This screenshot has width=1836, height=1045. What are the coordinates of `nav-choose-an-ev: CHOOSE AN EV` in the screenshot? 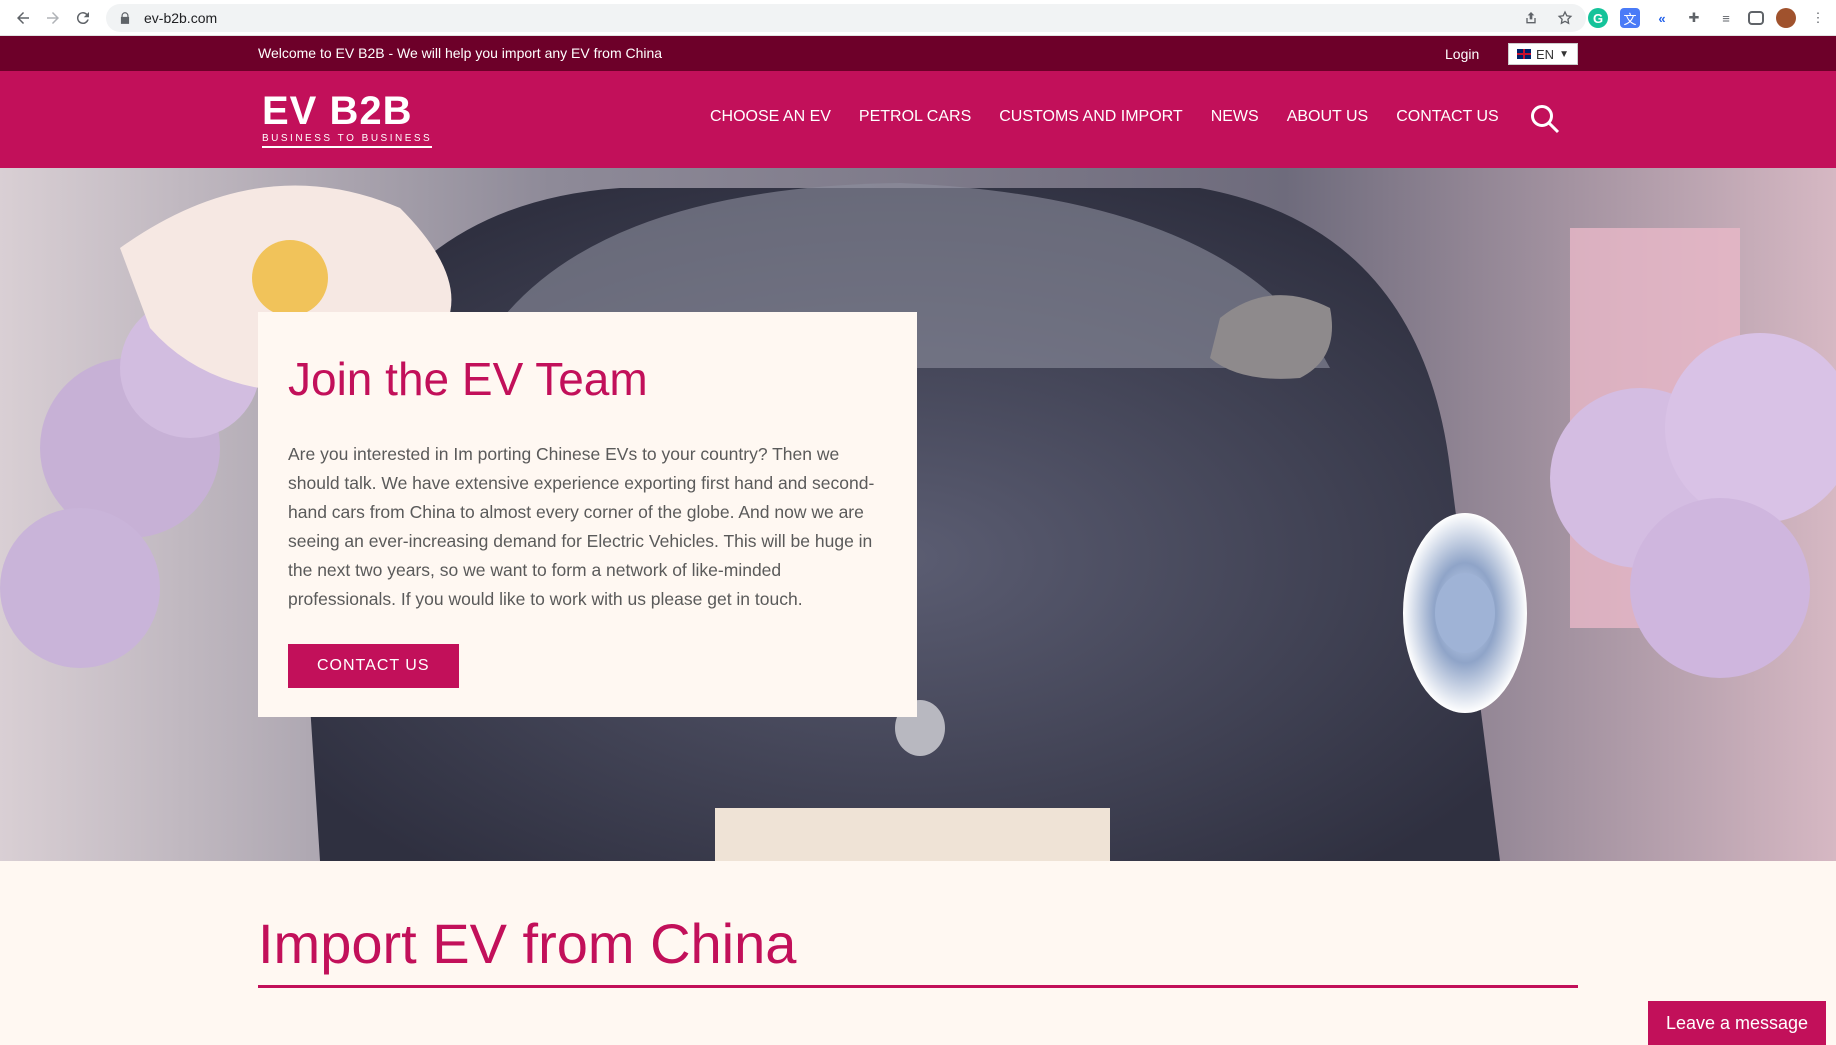 It's located at (770, 117).